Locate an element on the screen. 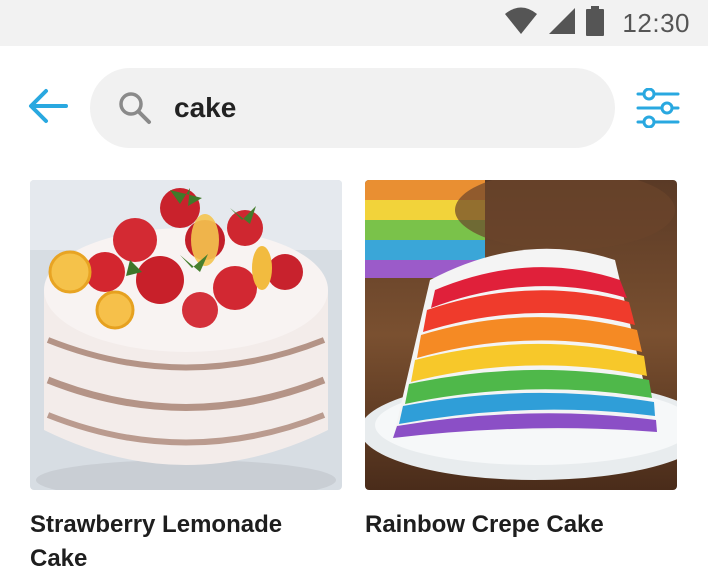 This screenshot has height=577, width=708. back-button is located at coordinates (48, 108).